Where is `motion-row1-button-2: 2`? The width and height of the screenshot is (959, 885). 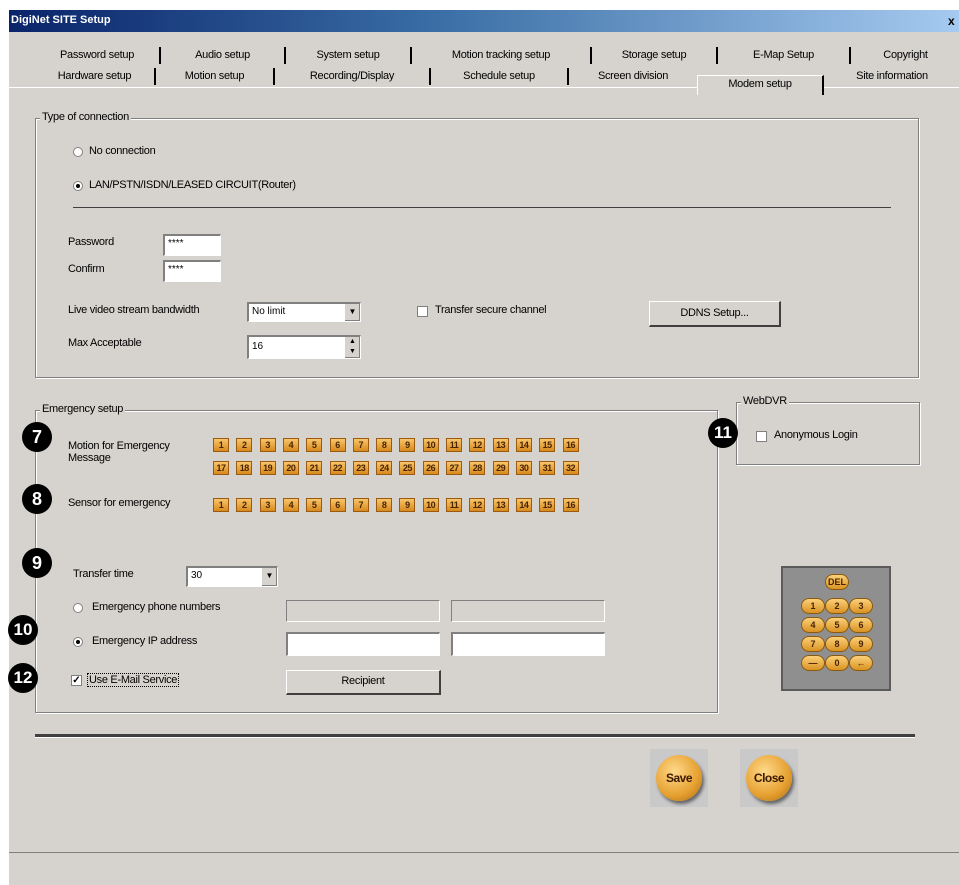
motion-row1-button-2: 2 is located at coordinates (244, 445).